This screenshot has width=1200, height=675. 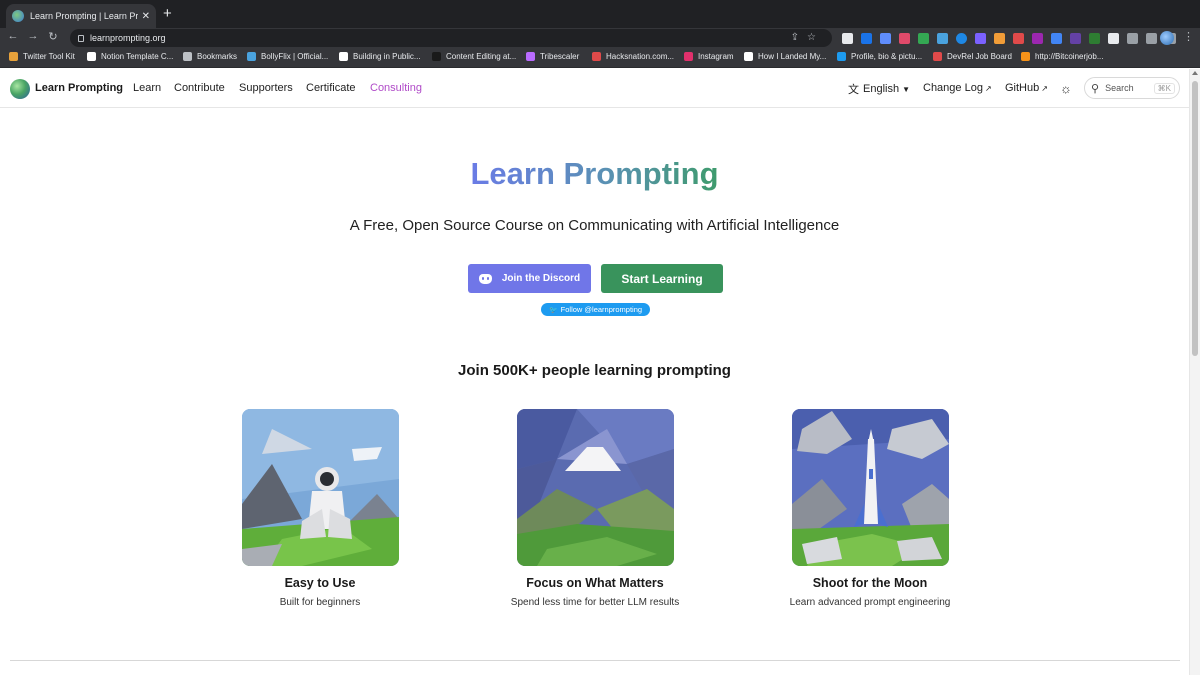 What do you see at coordinates (870, 583) in the screenshot?
I see `feature-title: Shoot for the Moon` at bounding box center [870, 583].